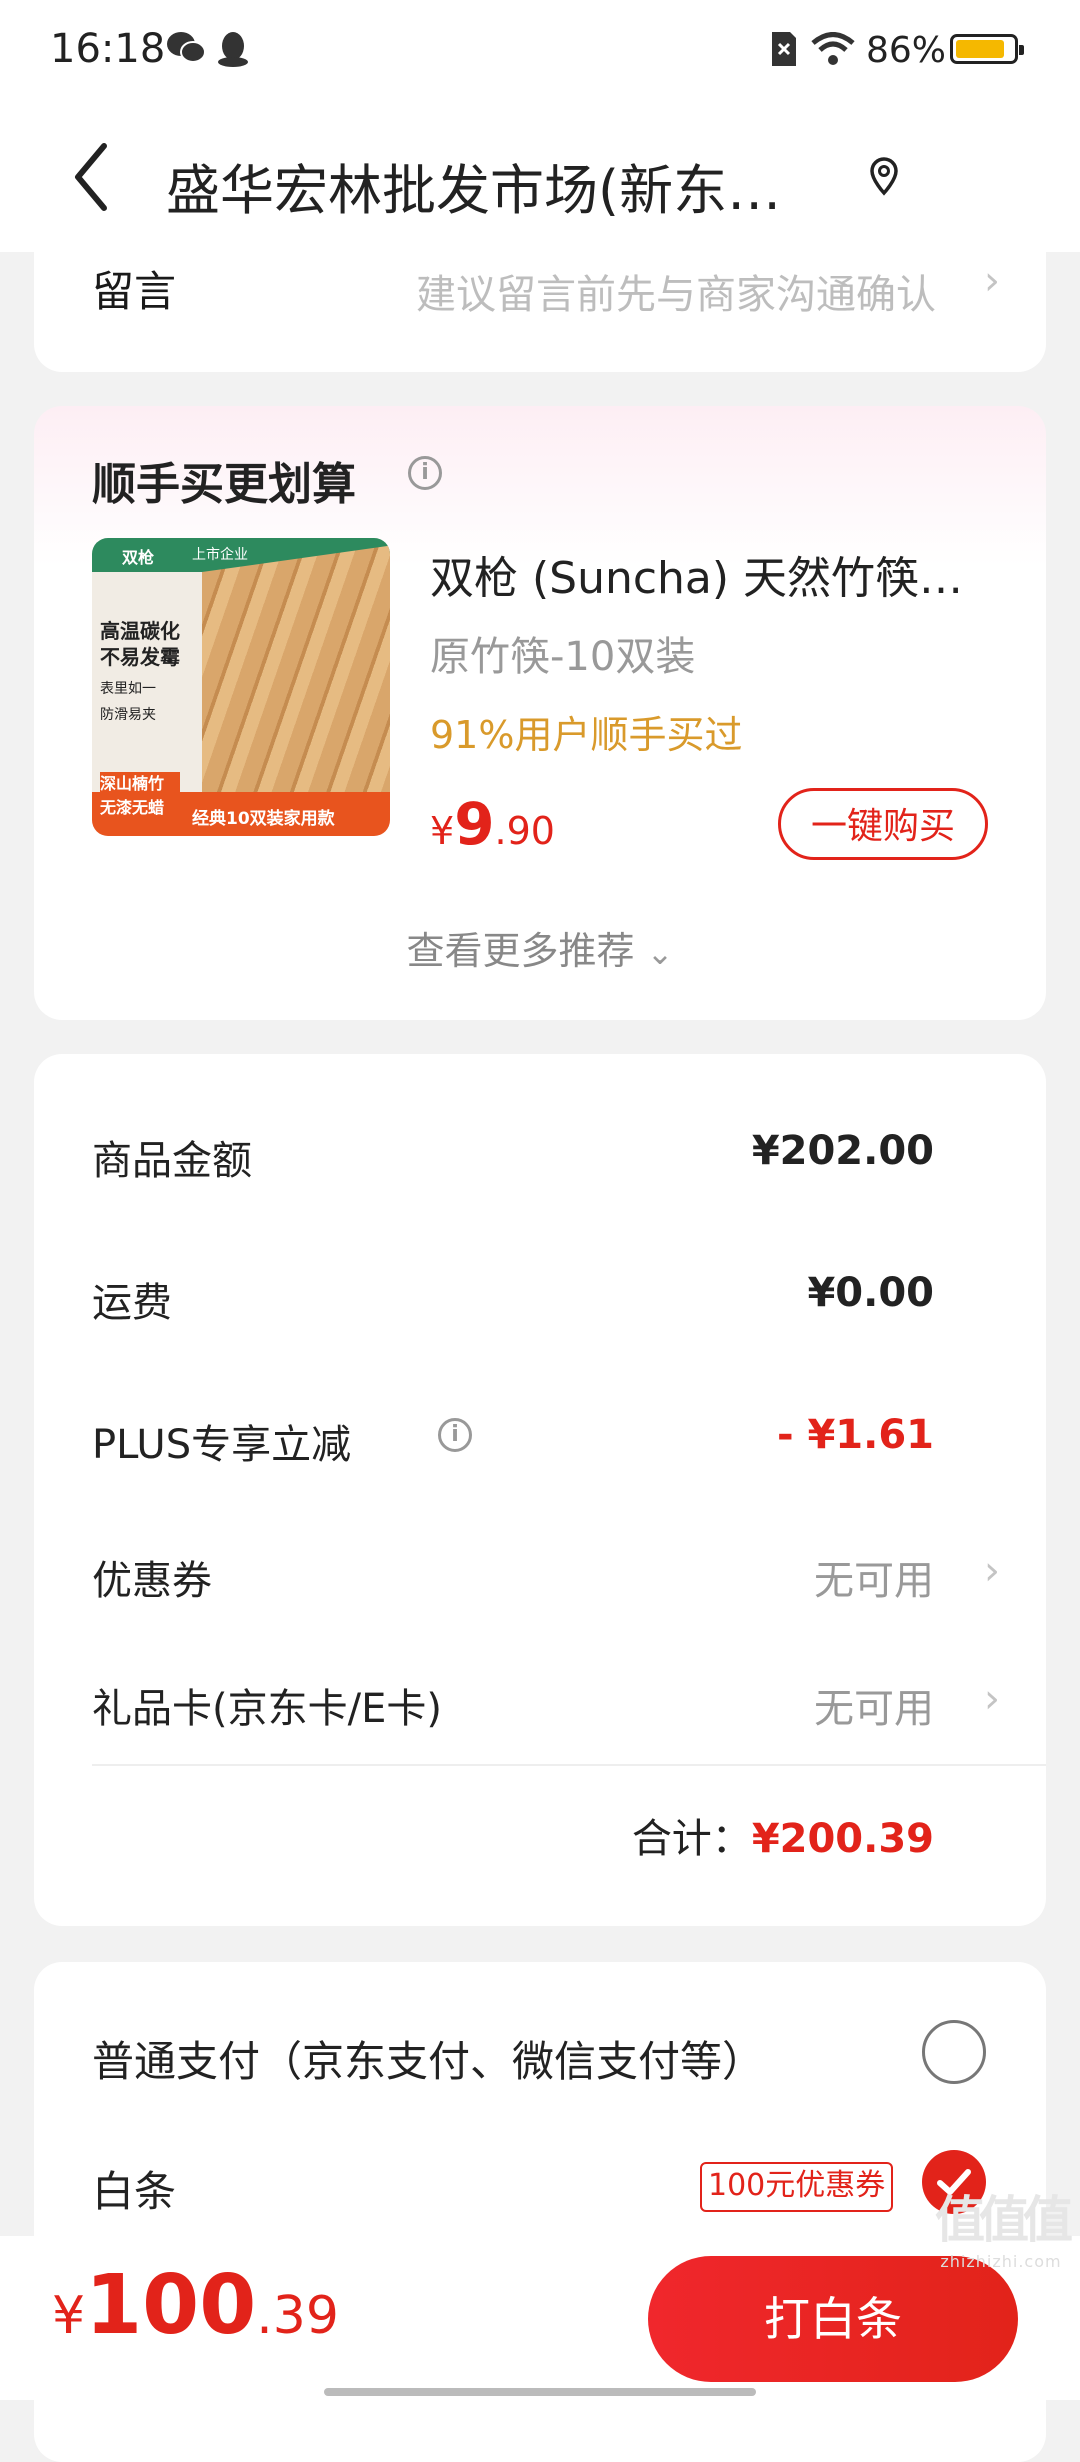 Image resolution: width=1080 pixels, height=2462 pixels. I want to click on image-line2: 不易发霉, so click(140, 657).